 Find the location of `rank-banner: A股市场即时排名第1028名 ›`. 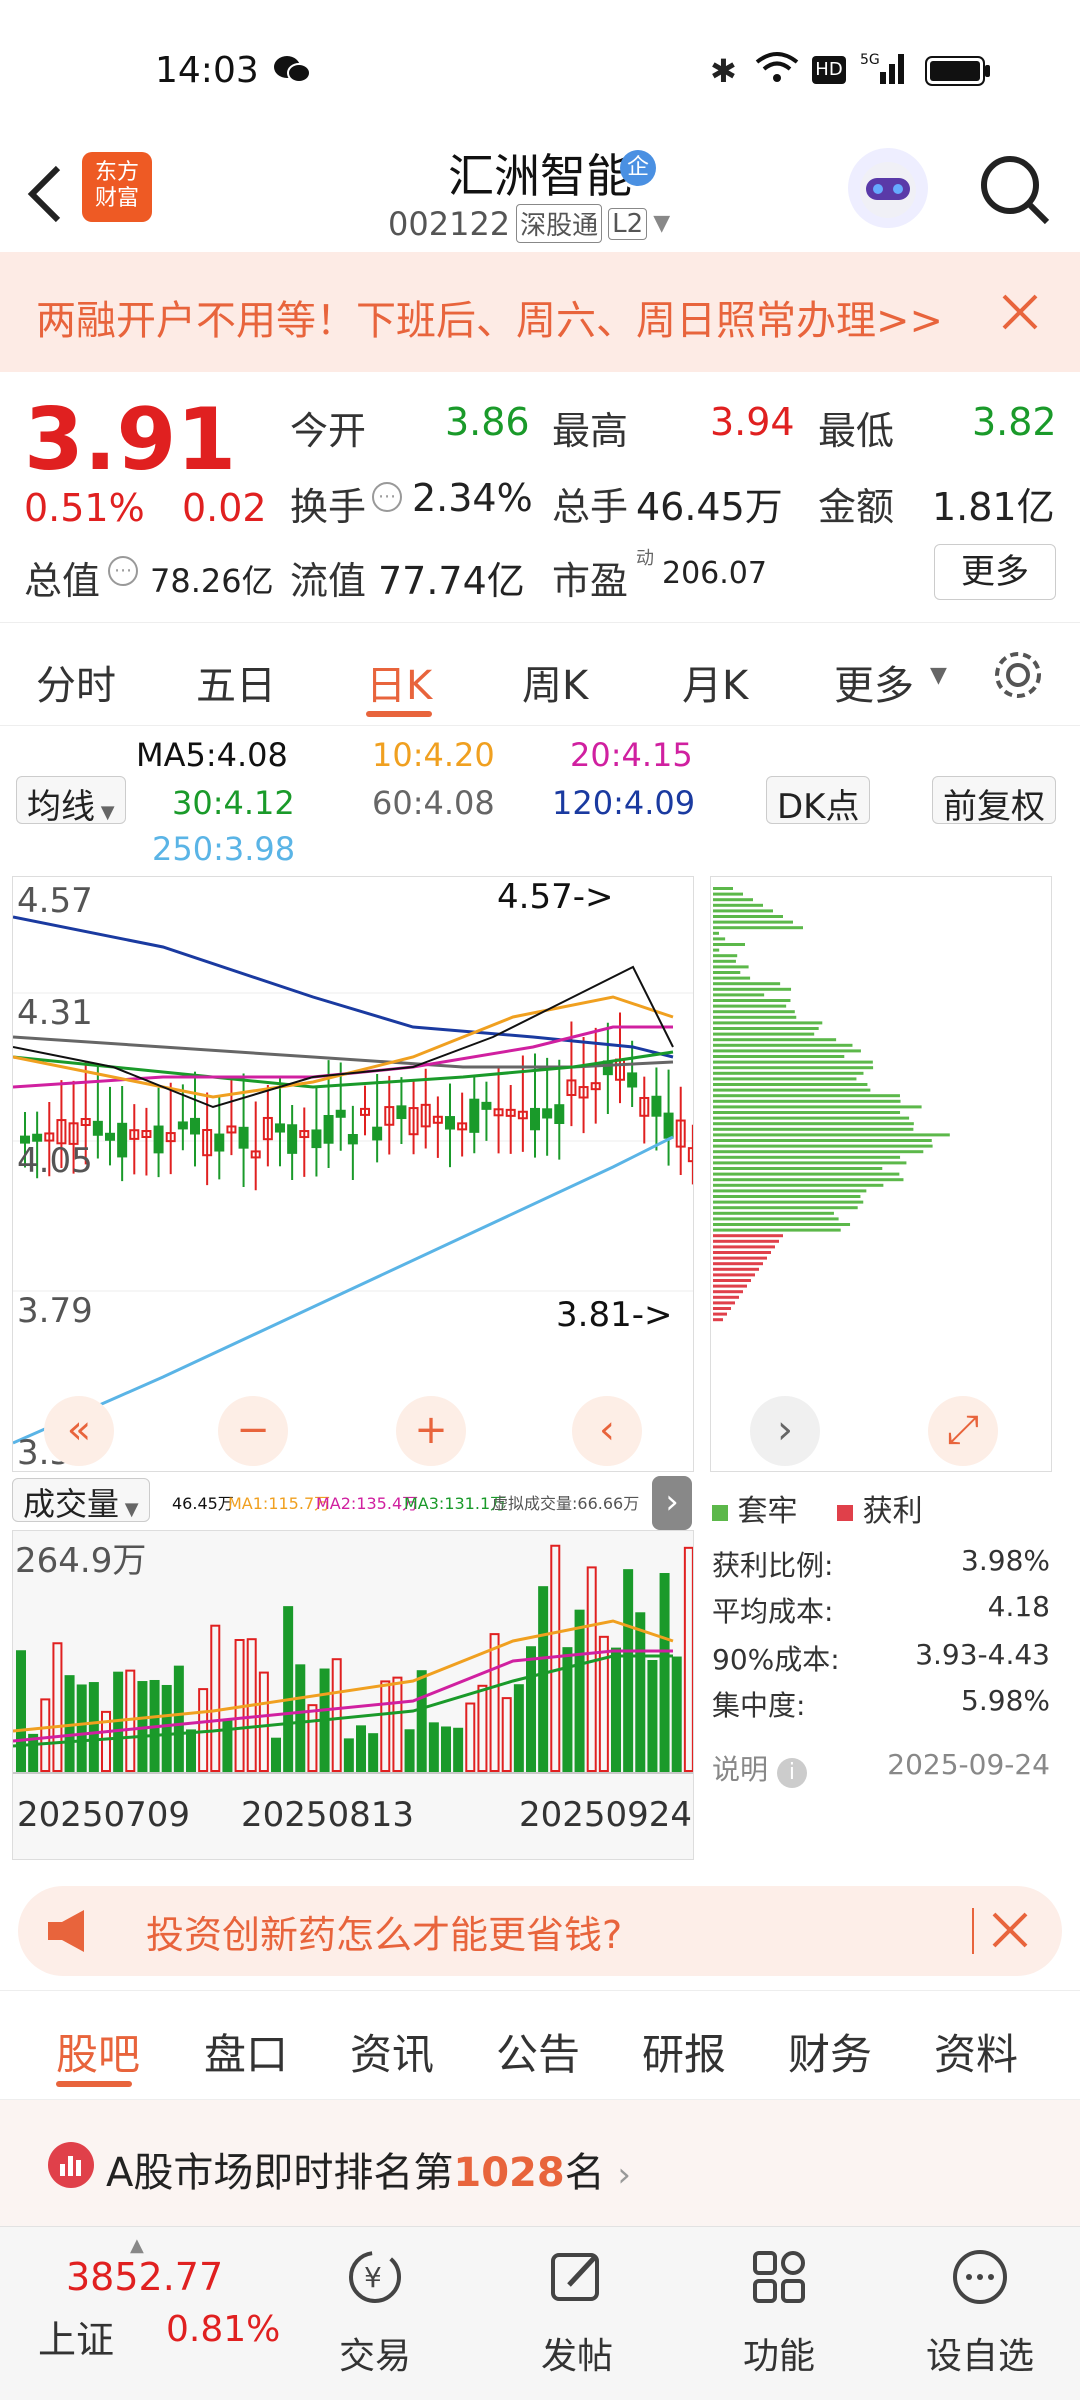

rank-banner: A股市场即时排名第1028名 › is located at coordinates (540, 2163).